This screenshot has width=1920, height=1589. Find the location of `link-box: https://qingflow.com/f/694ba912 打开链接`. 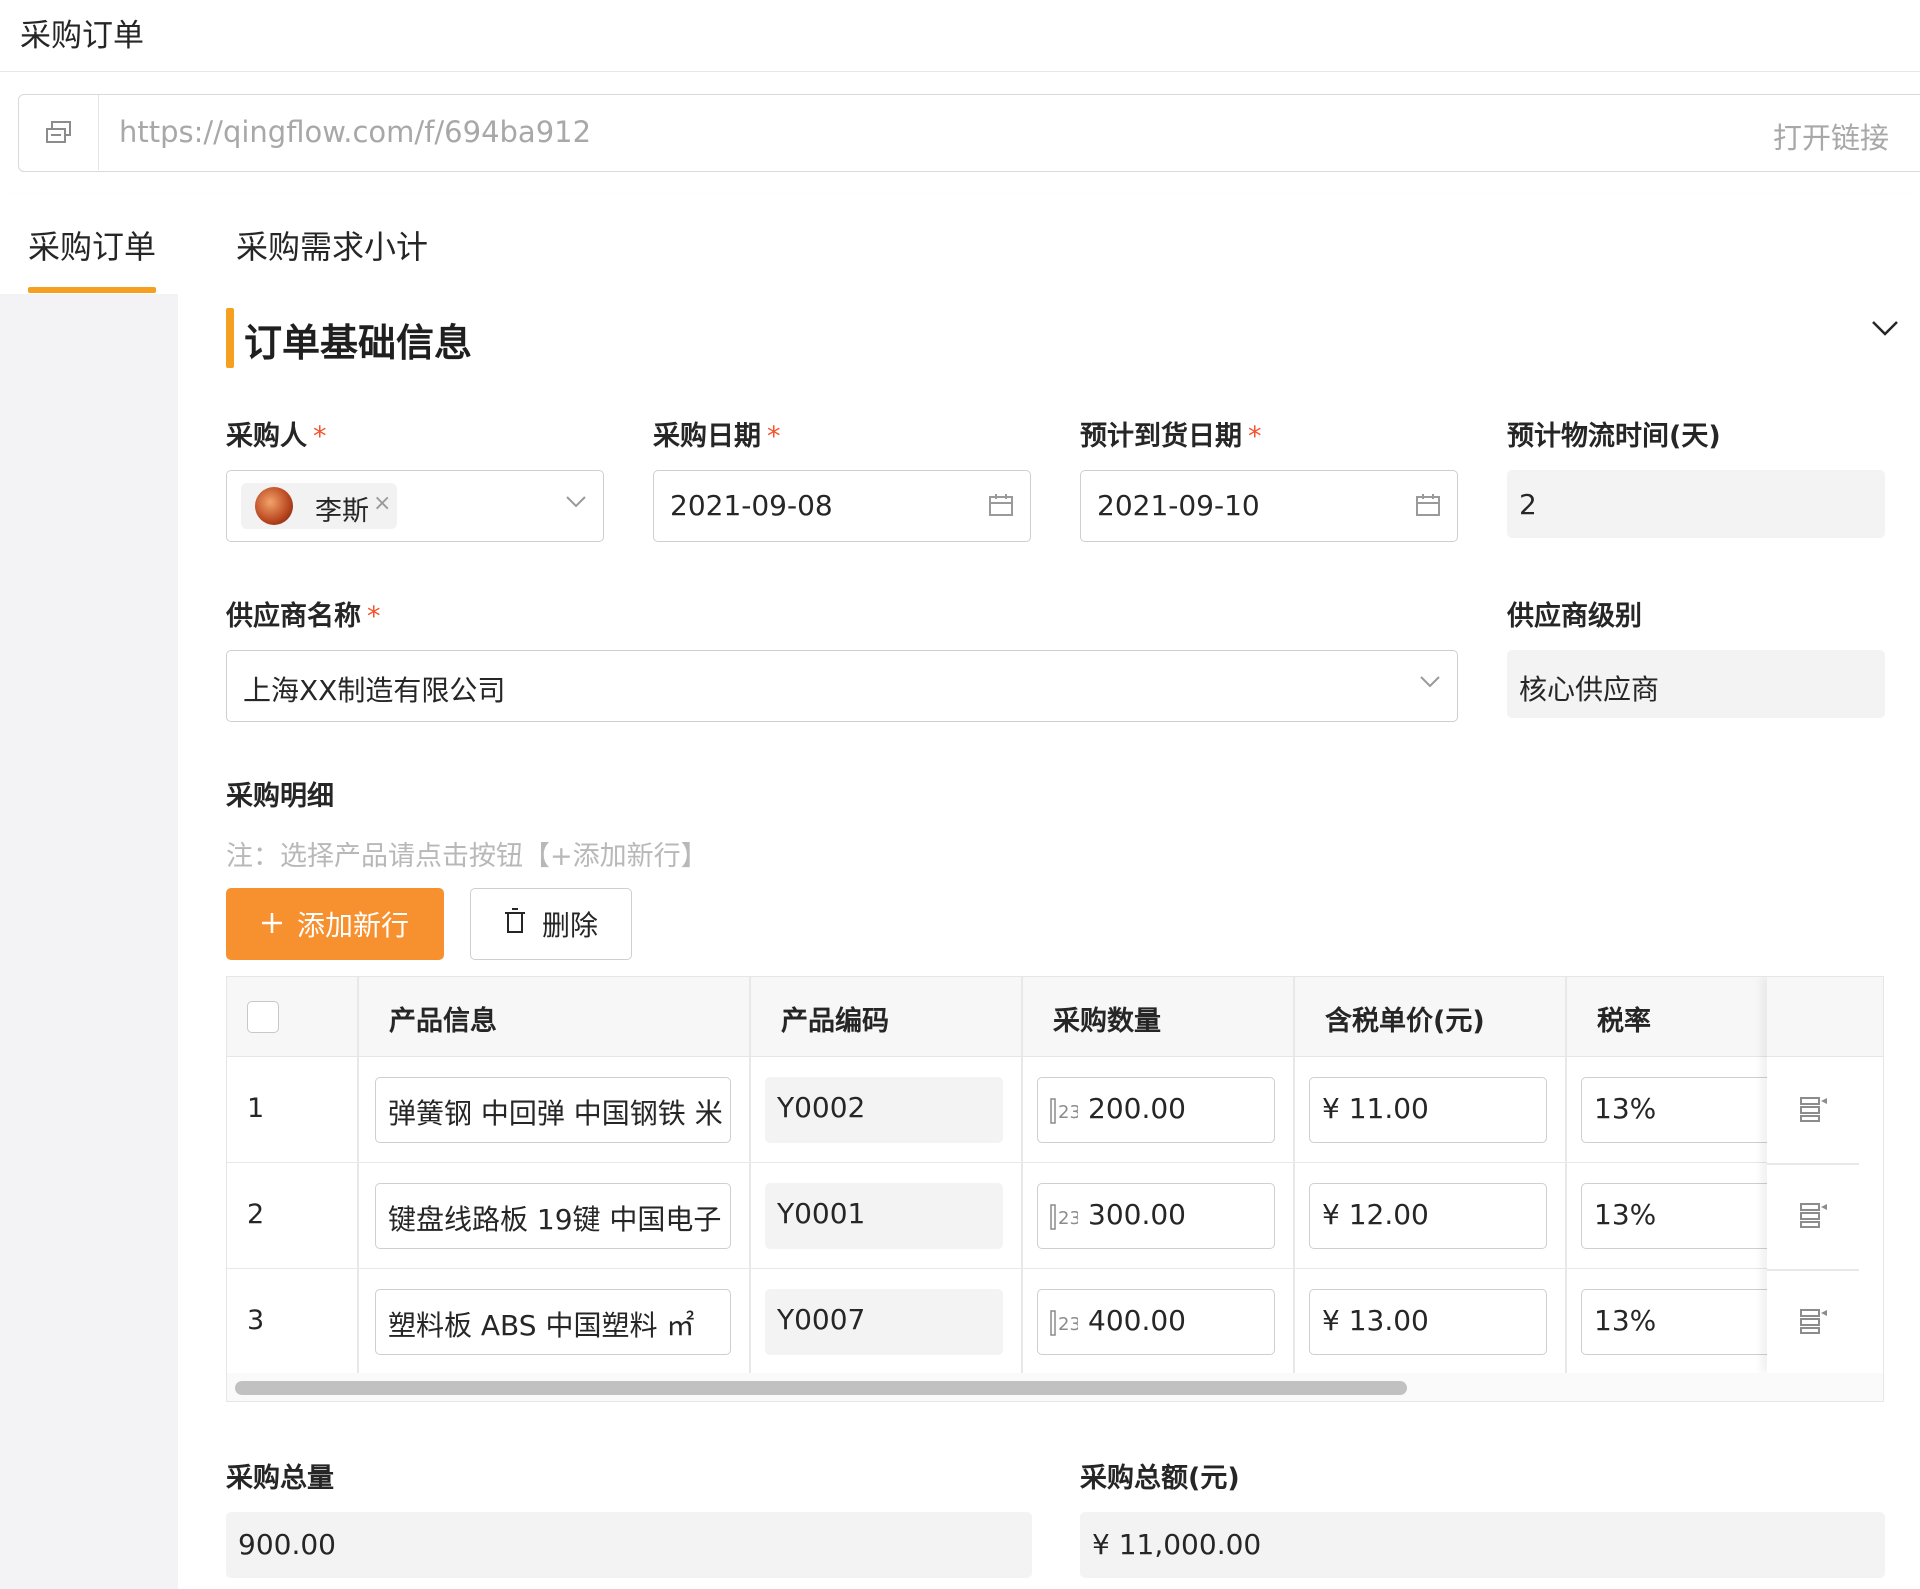

link-box: https://qingflow.com/f/694ba912 打开链接 is located at coordinates (969, 133).